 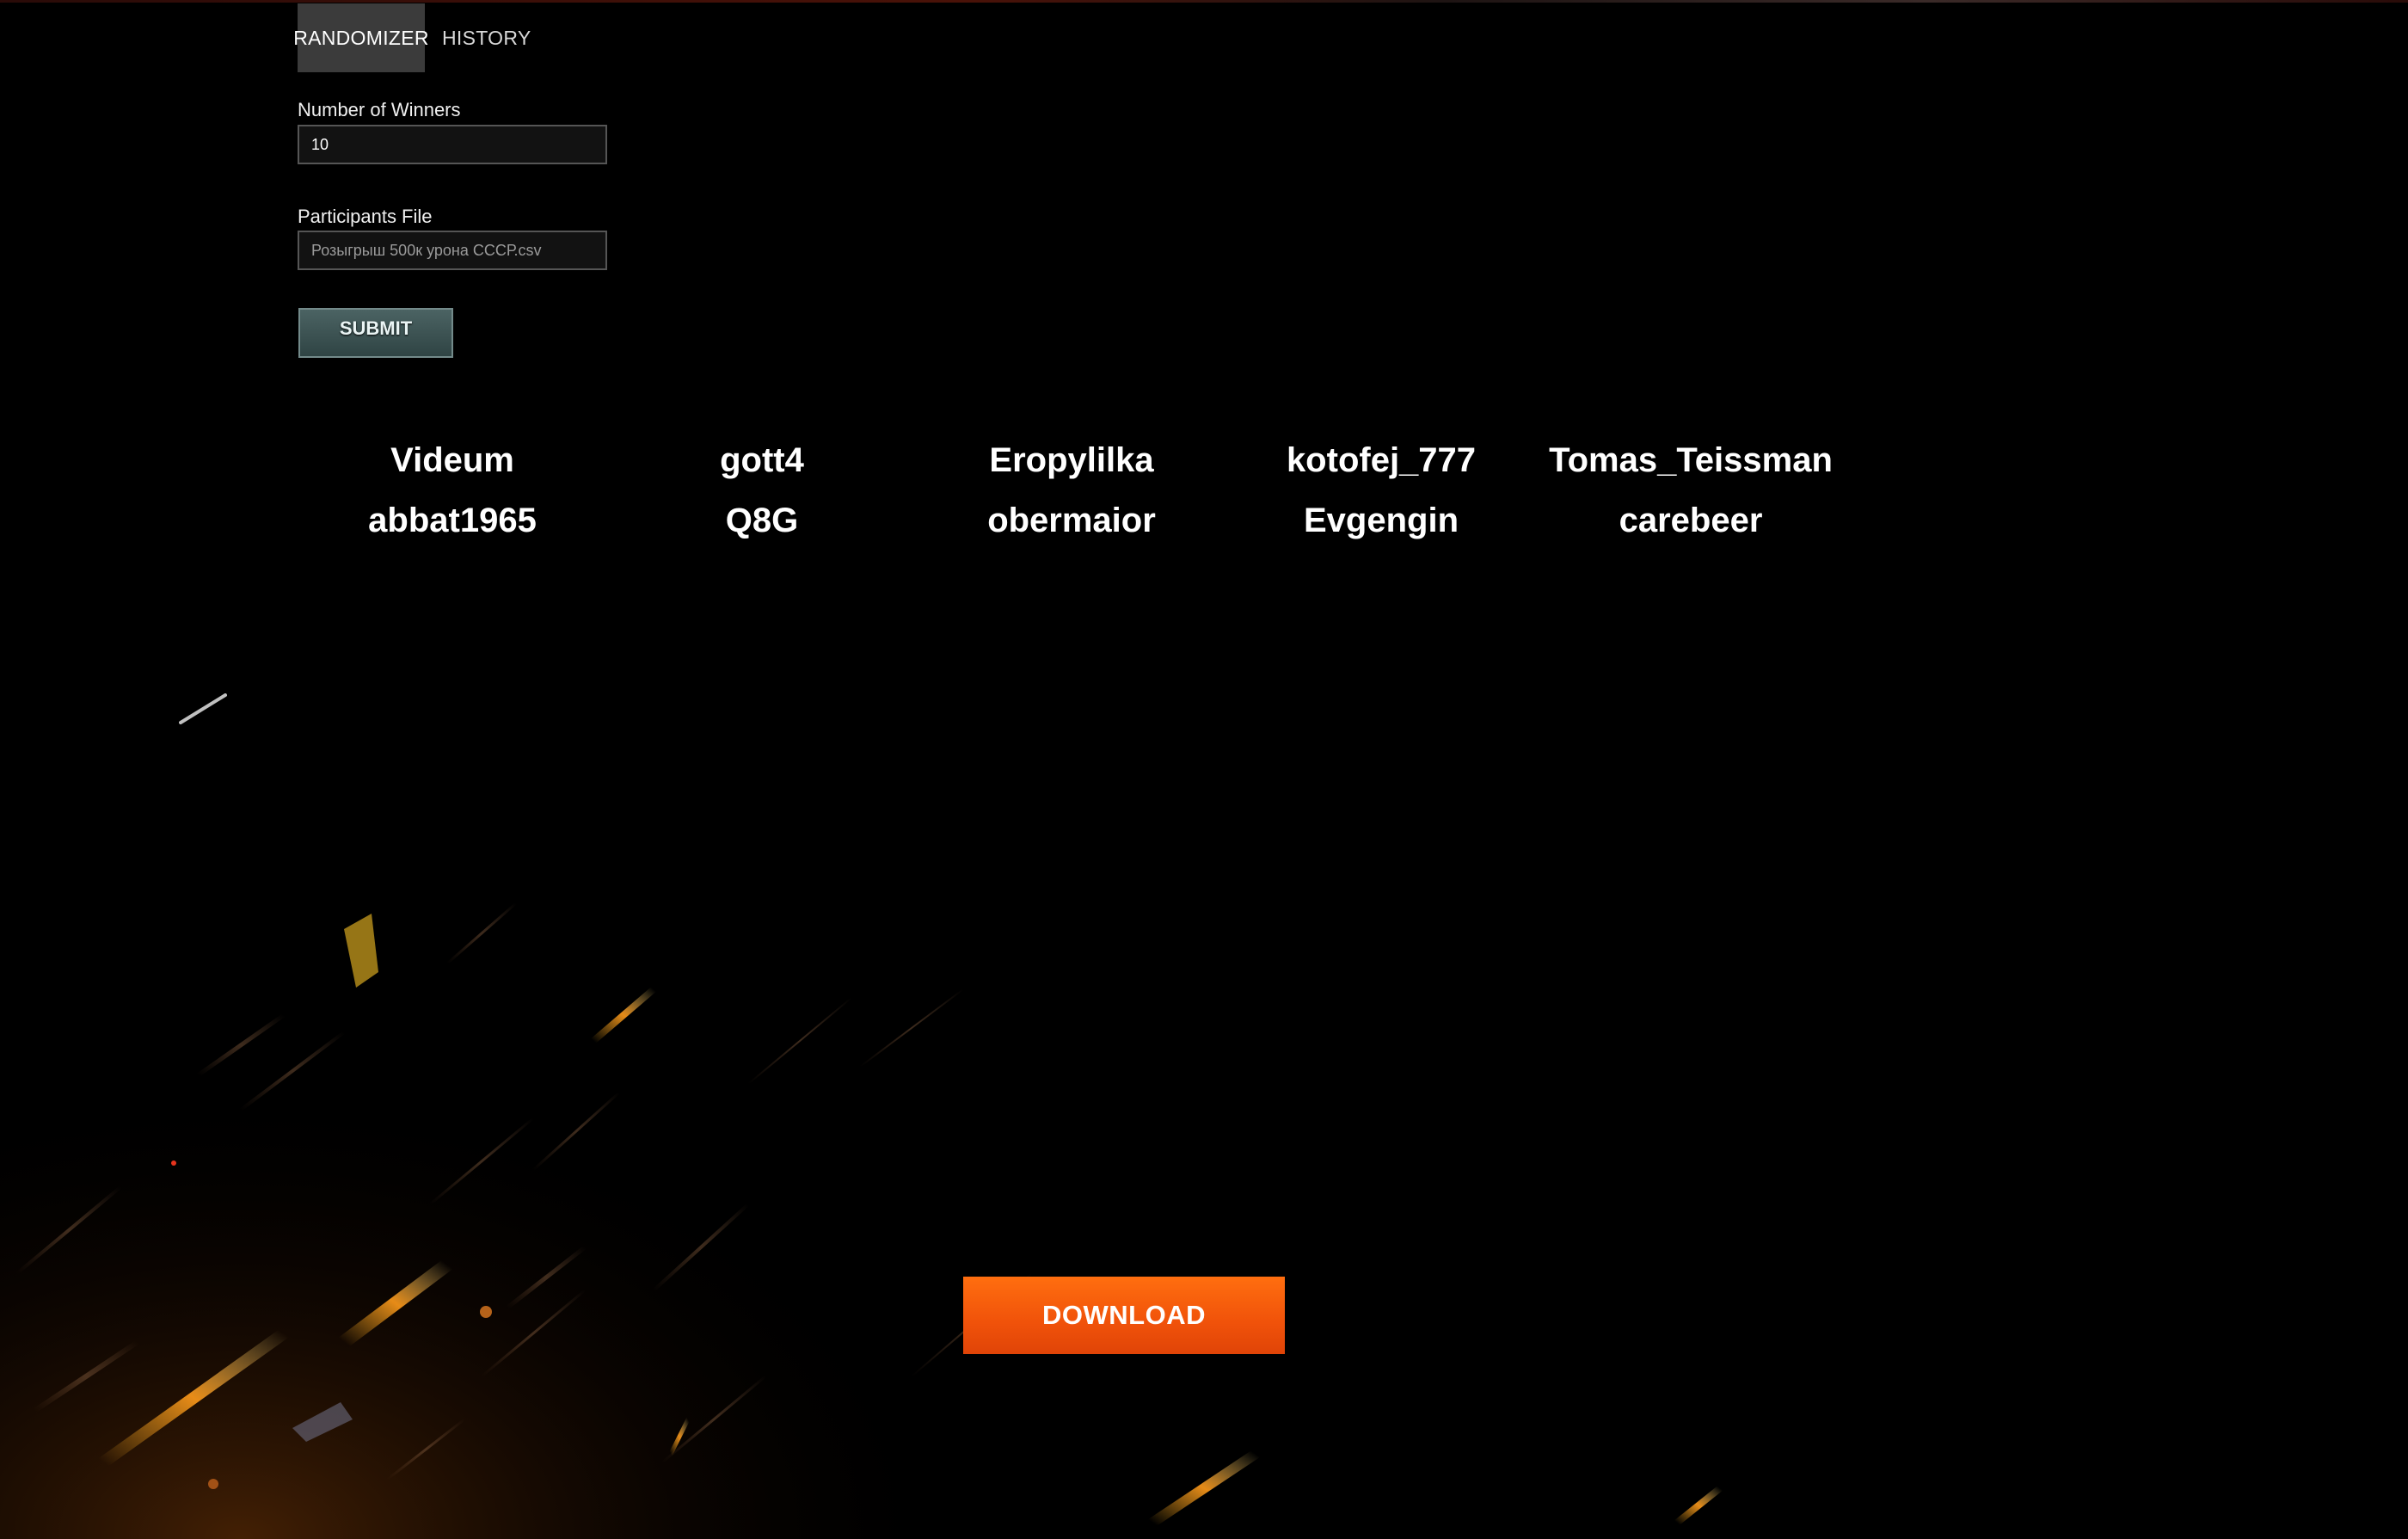 What do you see at coordinates (1204, 2) in the screenshot?
I see `top-border` at bounding box center [1204, 2].